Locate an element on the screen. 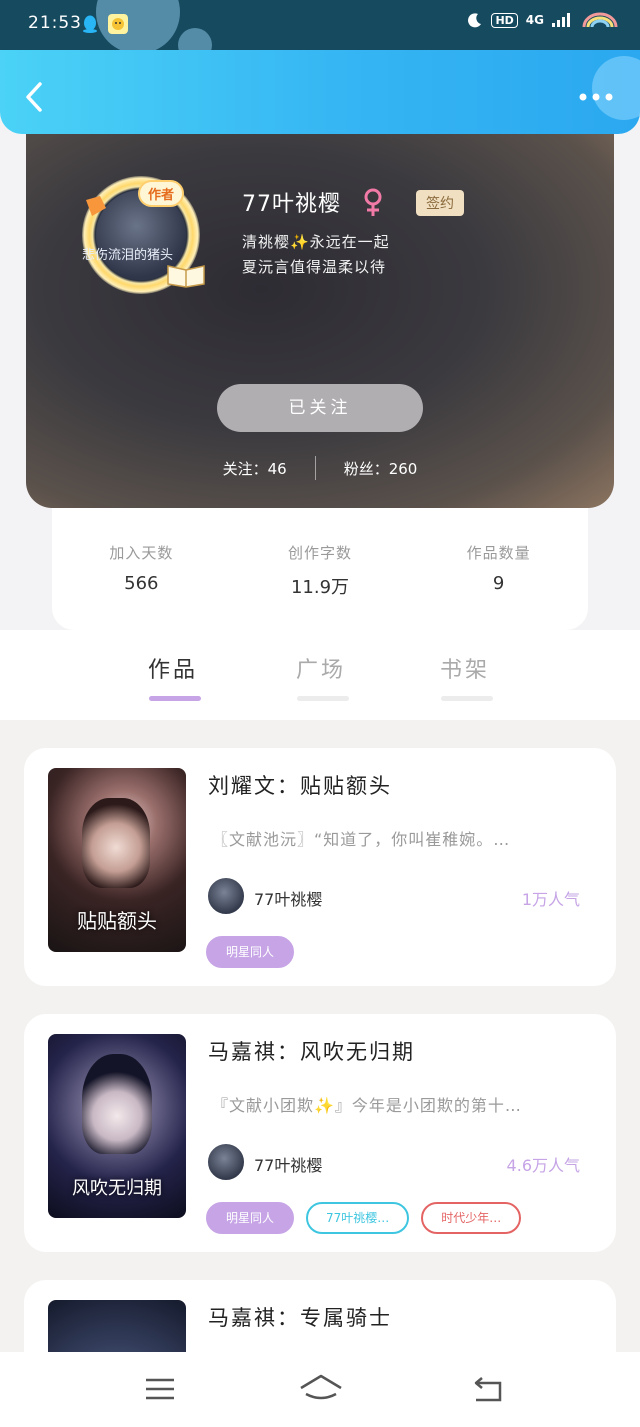 The height and width of the screenshot is (1427, 640). author-nickname: 77叶祧樱 is located at coordinates (291, 204).